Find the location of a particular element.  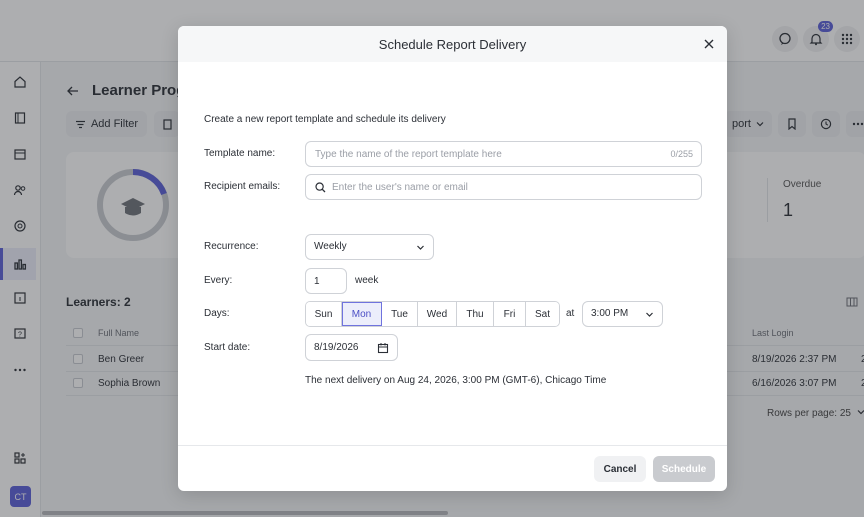

template-name-label: Template name: is located at coordinates (240, 153).